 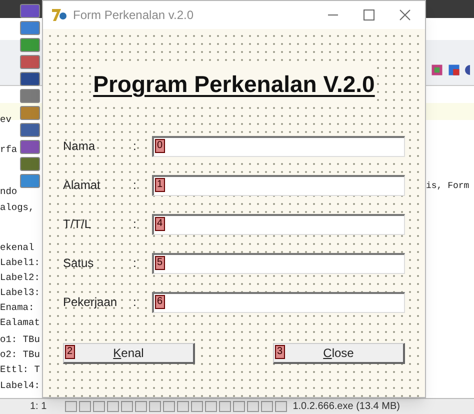 What do you see at coordinates (448, 186) in the screenshot?
I see `code-line: is, Form` at bounding box center [448, 186].